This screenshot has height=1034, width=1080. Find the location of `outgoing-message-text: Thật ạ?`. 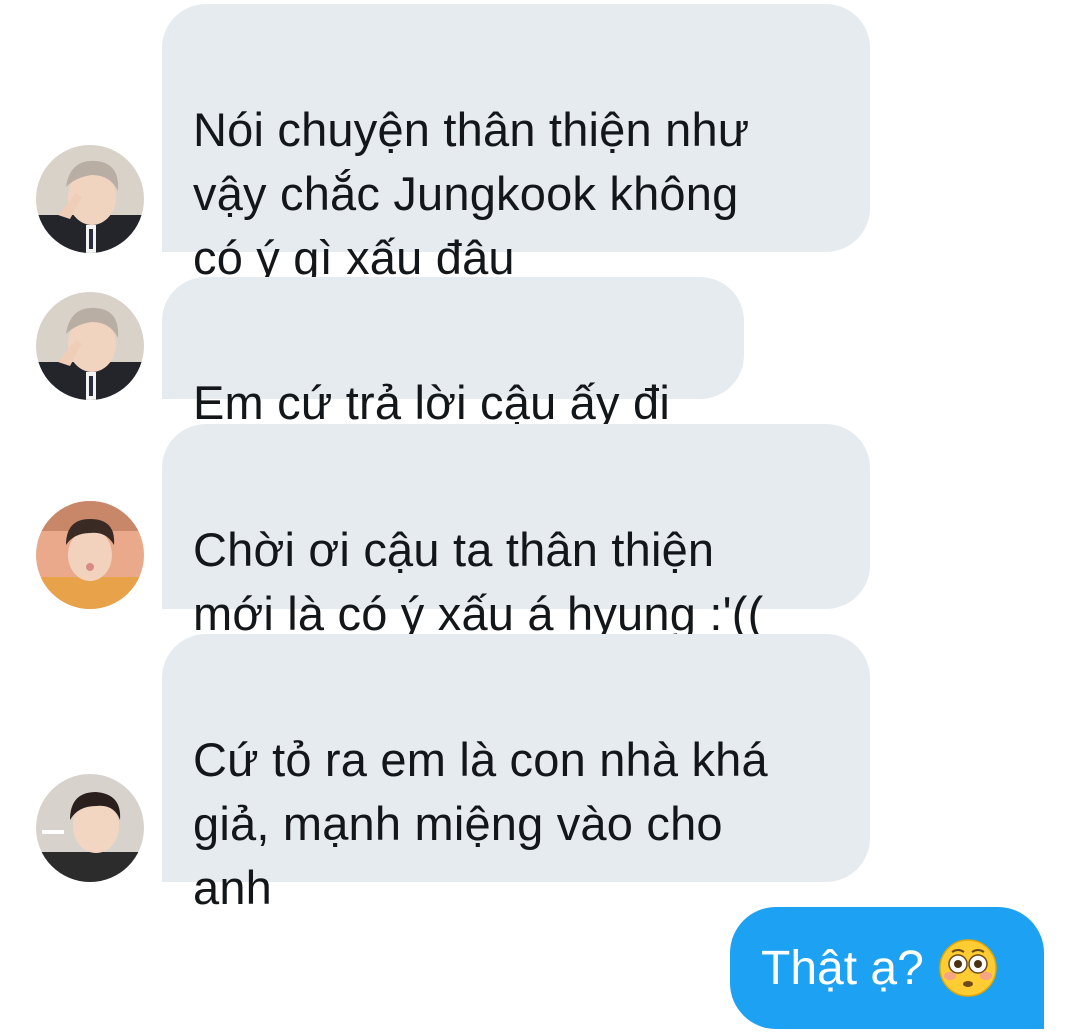

outgoing-message-text: Thật ạ? is located at coordinates (842, 968).